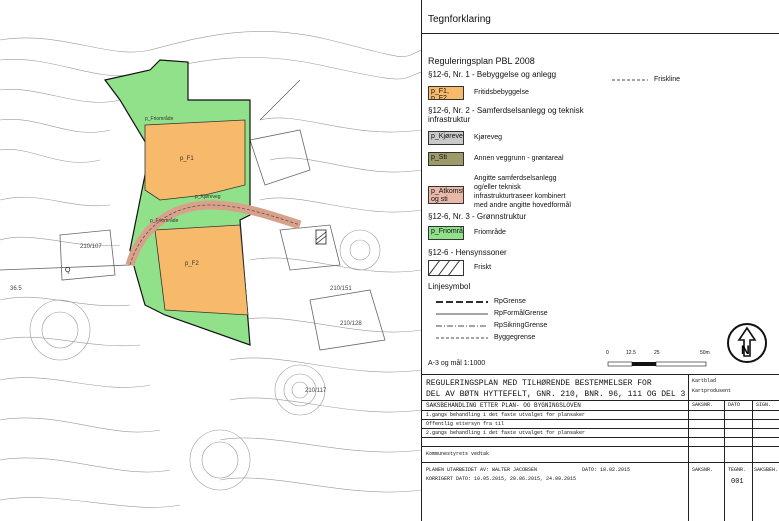  I want to click on scale-tick-2: 25, so click(657, 353).